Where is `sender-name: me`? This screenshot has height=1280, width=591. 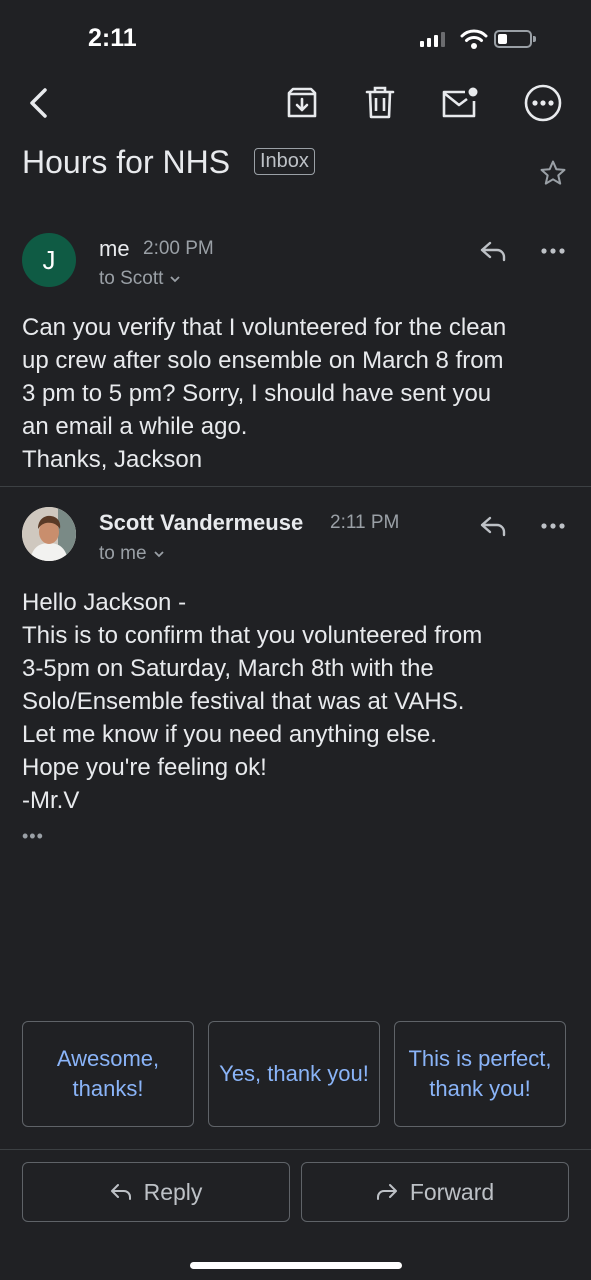
sender-name: me is located at coordinates (114, 248).